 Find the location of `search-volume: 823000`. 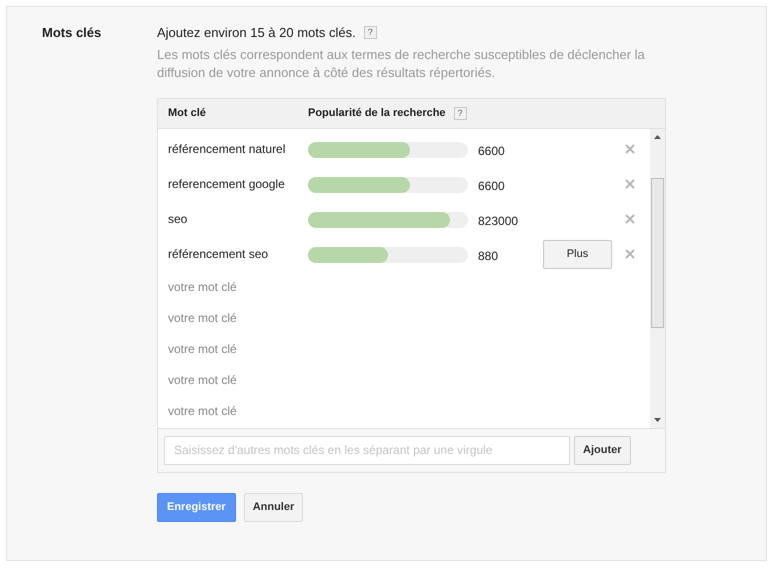

search-volume: 823000 is located at coordinates (498, 221).